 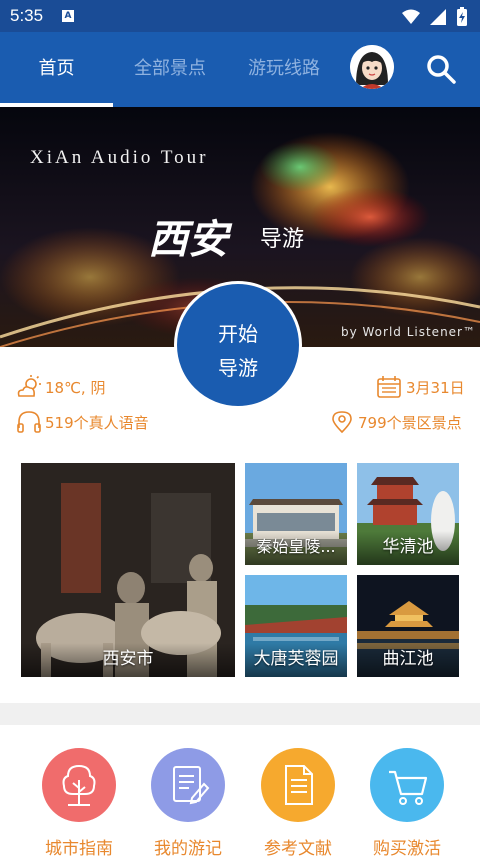 I want to click on buy-activate-button: 购买激活, so click(x=407, y=803).